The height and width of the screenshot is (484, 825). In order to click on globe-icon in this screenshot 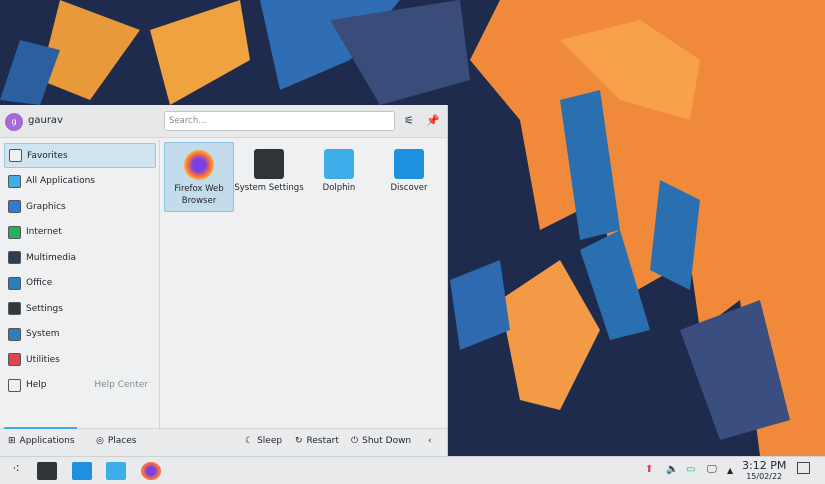, I will do `click(14, 232)`.